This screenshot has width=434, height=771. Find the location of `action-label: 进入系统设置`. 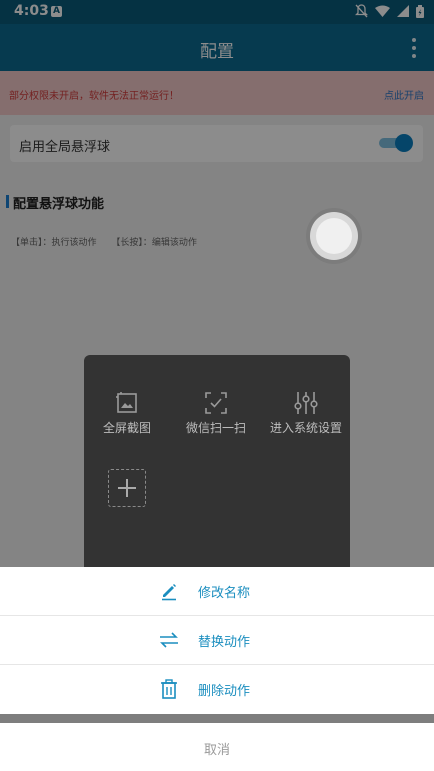

action-label: 进入系统设置 is located at coordinates (306, 428).